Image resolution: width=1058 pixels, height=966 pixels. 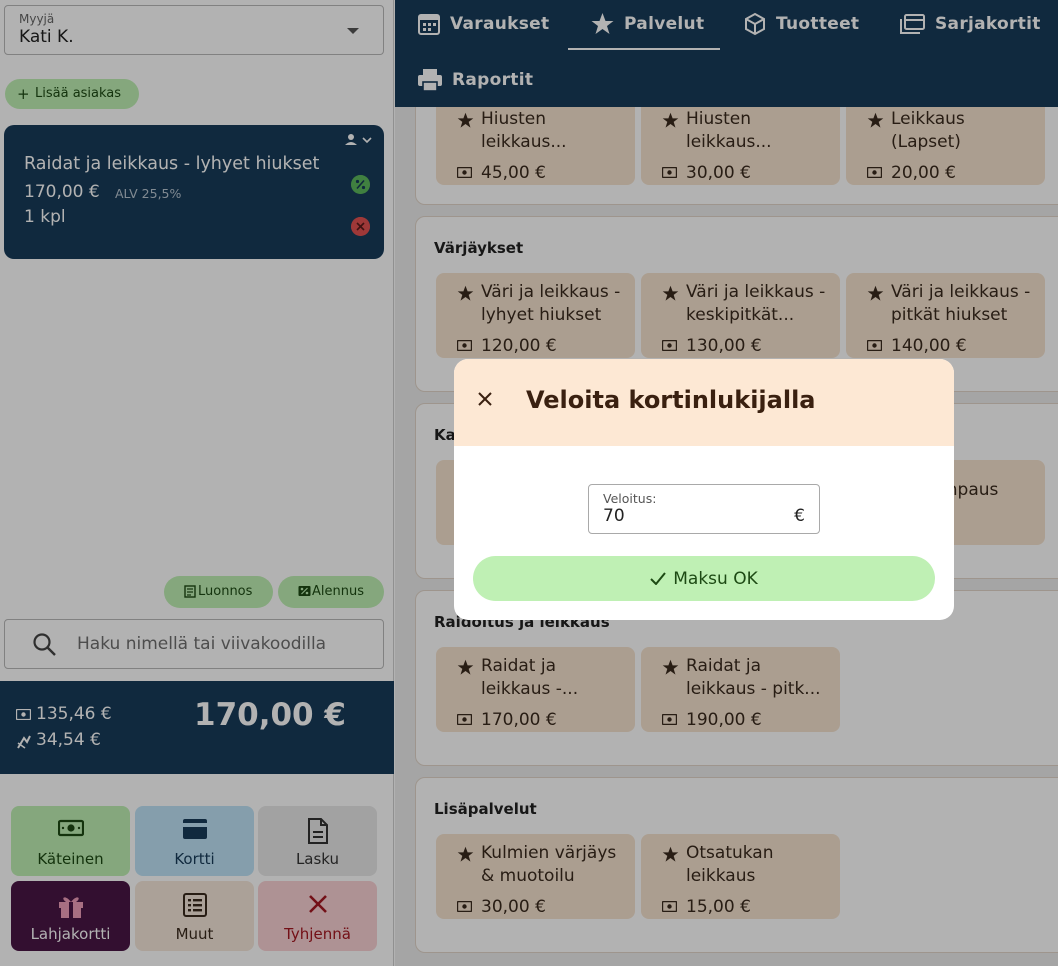 What do you see at coordinates (704, 509) in the screenshot?
I see `charge-amount-field: Veloitus: 70 €` at bounding box center [704, 509].